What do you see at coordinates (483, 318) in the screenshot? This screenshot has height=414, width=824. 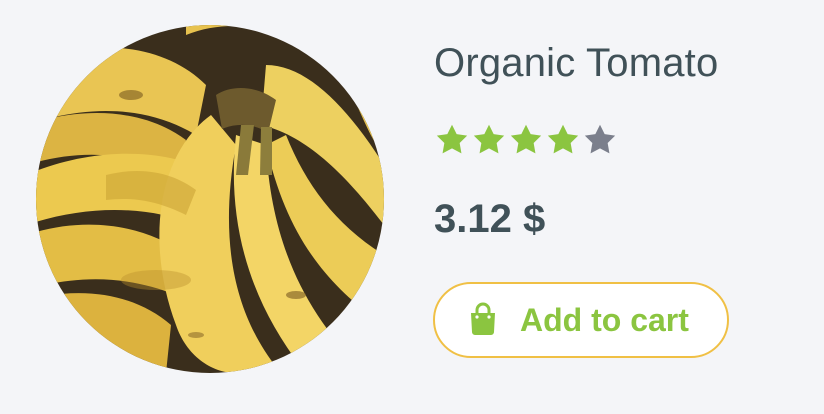 I see `shopping-bag-icon` at bounding box center [483, 318].